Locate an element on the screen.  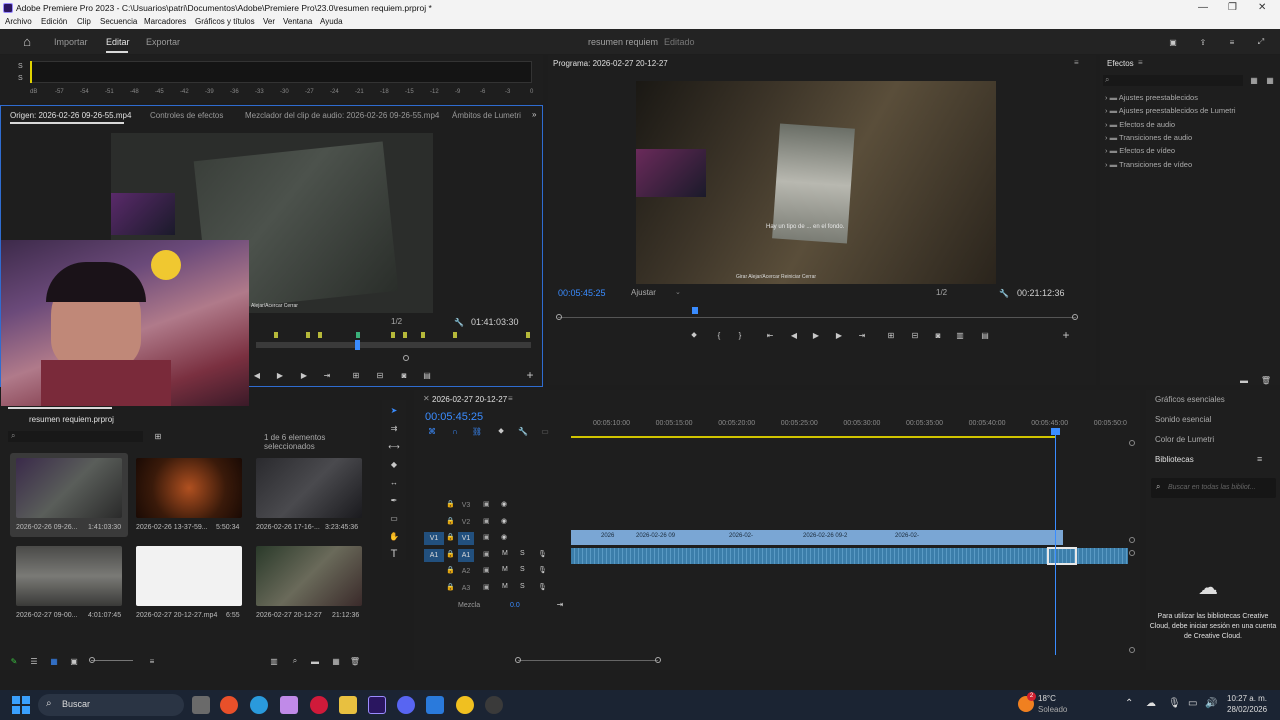
source-scrub-bar is located at coordinates (393, 345).